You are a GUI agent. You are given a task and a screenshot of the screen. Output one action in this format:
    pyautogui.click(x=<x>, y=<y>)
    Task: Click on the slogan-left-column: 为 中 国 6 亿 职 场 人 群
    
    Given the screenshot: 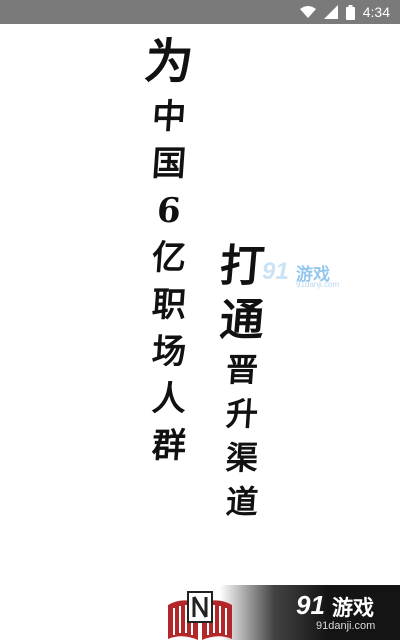 What is the action you would take?
    pyautogui.click(x=169, y=250)
    